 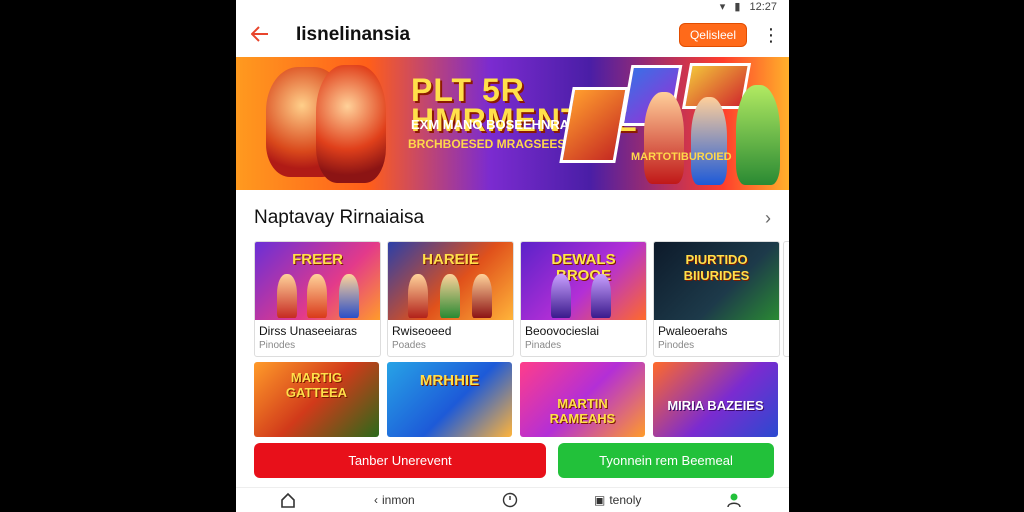 What do you see at coordinates (582, 411) in the screenshot?
I see `thumb-title: MARTIN RAMEAHS` at bounding box center [582, 411].